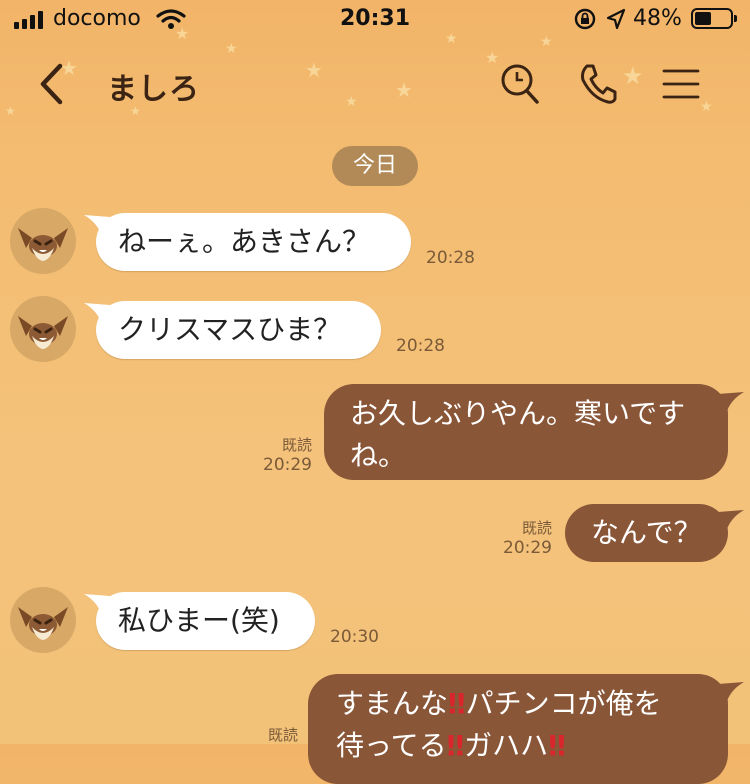 Image resolution: width=750 pixels, height=784 pixels. Describe the element at coordinates (506, 745) in the screenshot. I see `message-text: ガハハ` at that location.